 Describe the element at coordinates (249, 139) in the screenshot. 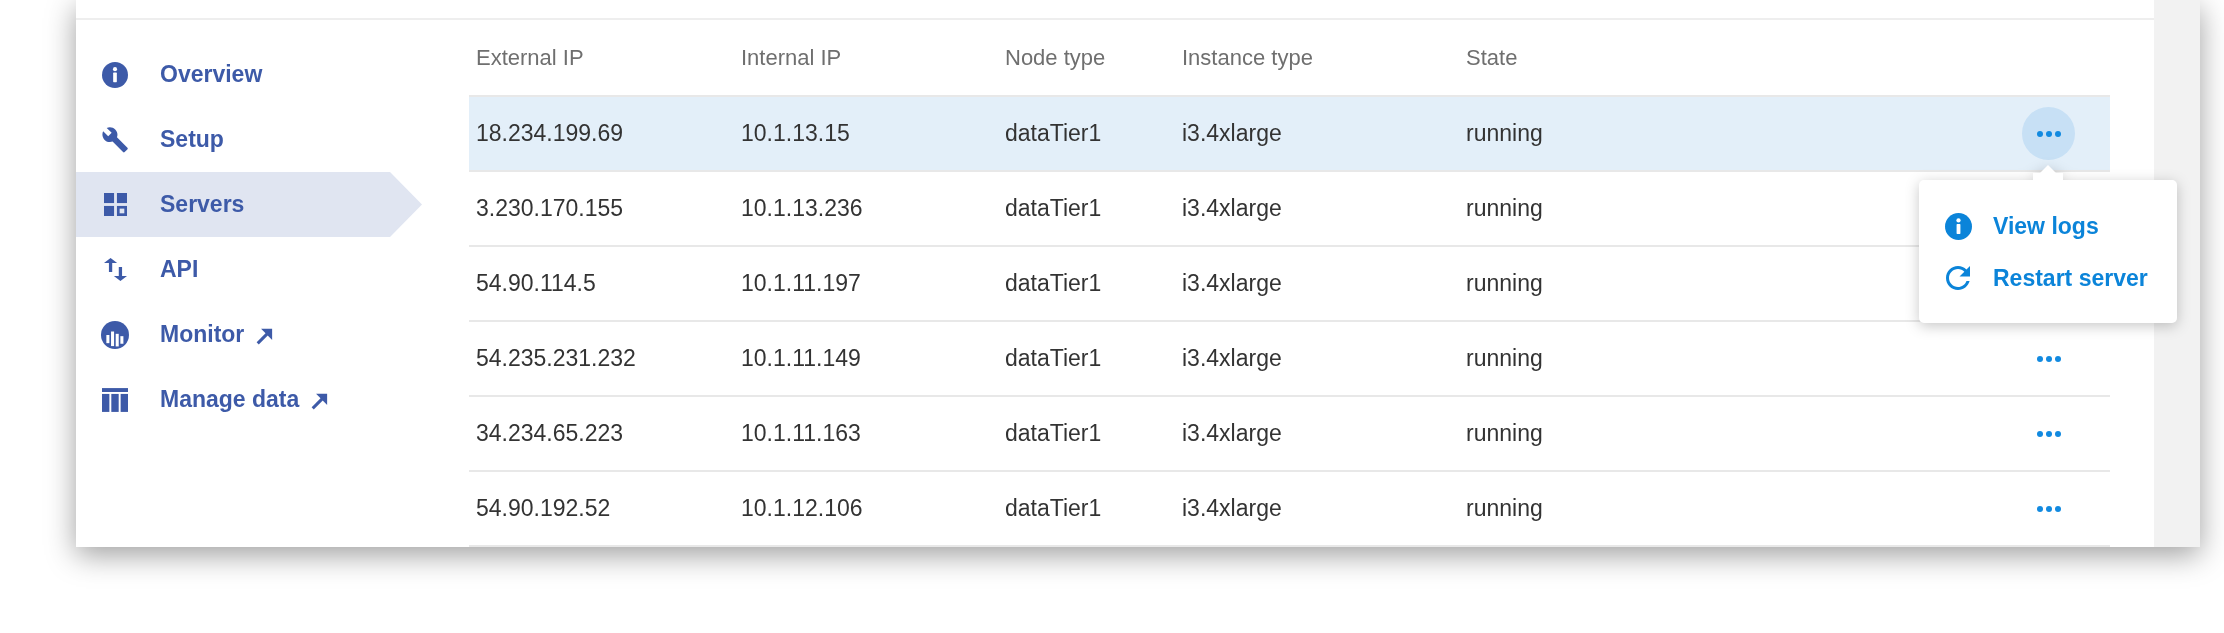

I see `nav-item: Setup` at that location.